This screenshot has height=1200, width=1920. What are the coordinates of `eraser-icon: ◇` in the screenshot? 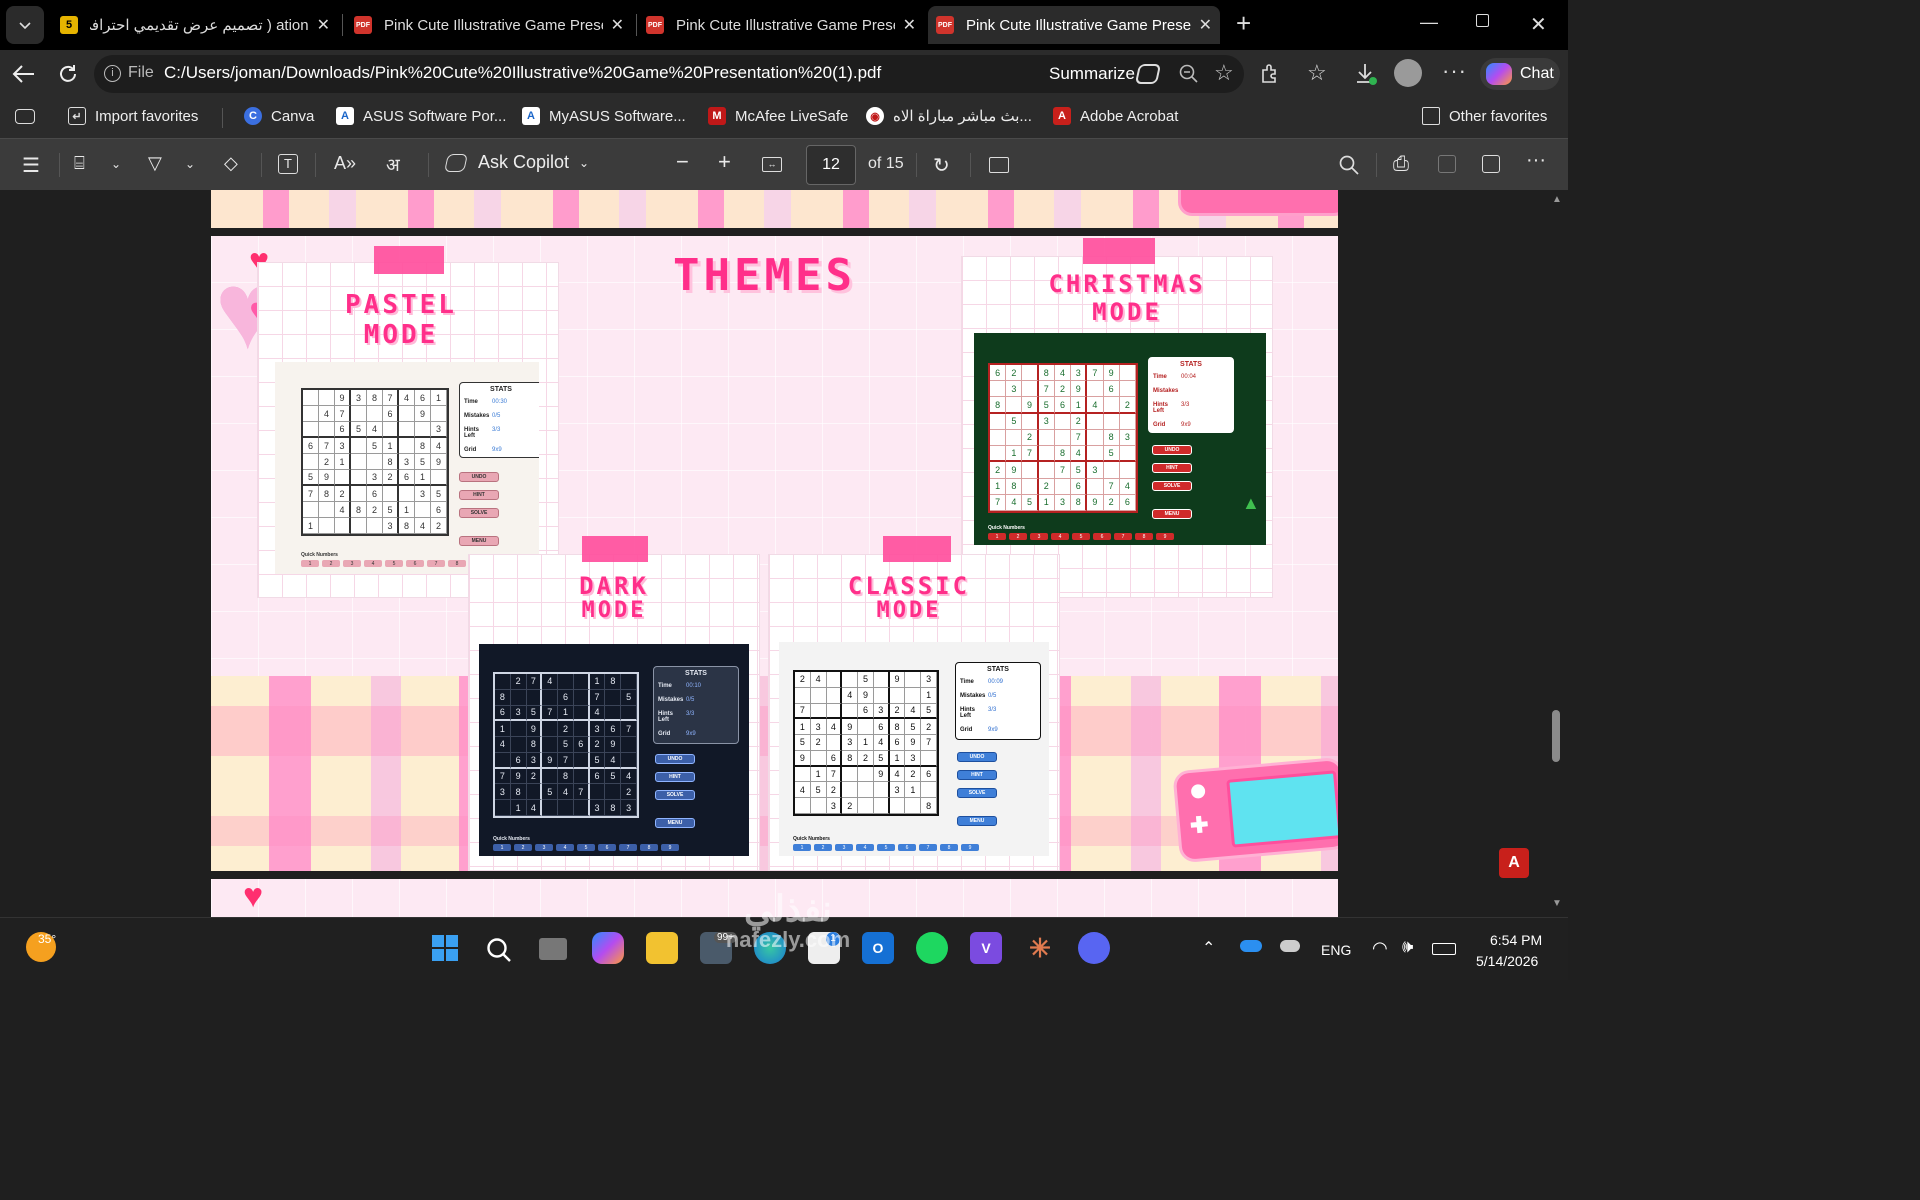 It's located at (231, 163).